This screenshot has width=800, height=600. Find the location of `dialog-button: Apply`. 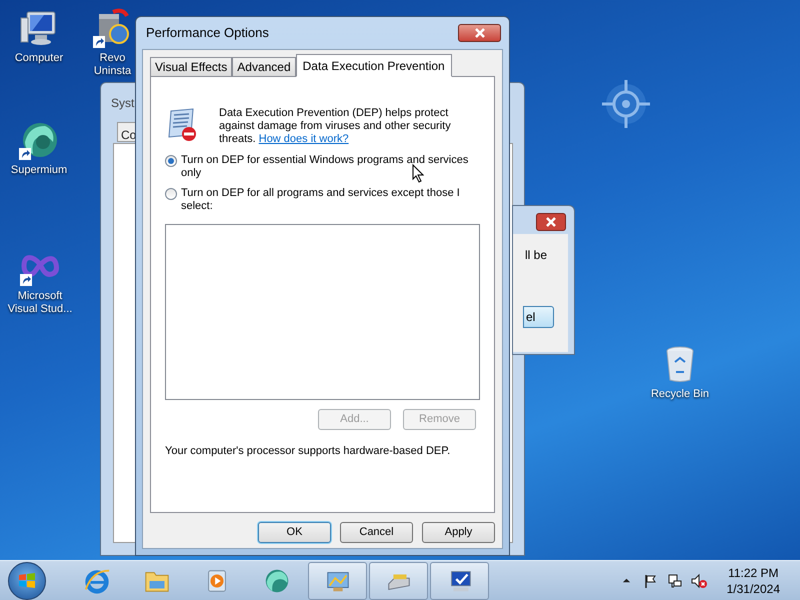

dialog-button: Apply is located at coordinates (458, 532).